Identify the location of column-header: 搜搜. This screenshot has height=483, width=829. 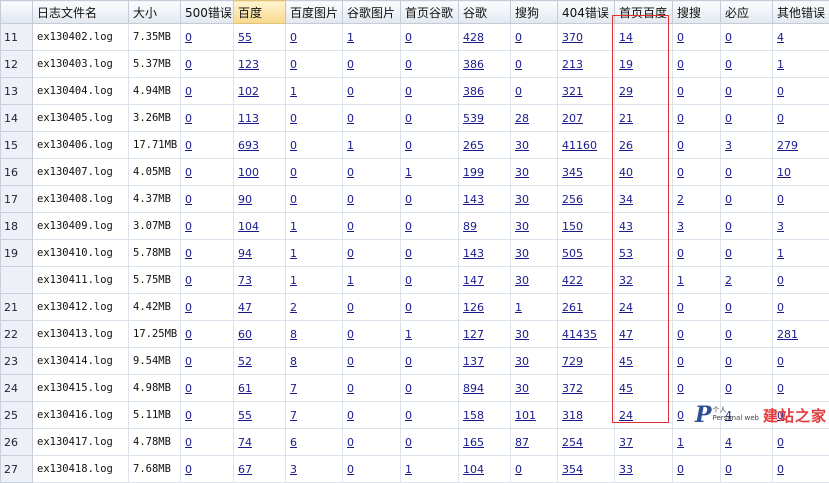
(697, 12).